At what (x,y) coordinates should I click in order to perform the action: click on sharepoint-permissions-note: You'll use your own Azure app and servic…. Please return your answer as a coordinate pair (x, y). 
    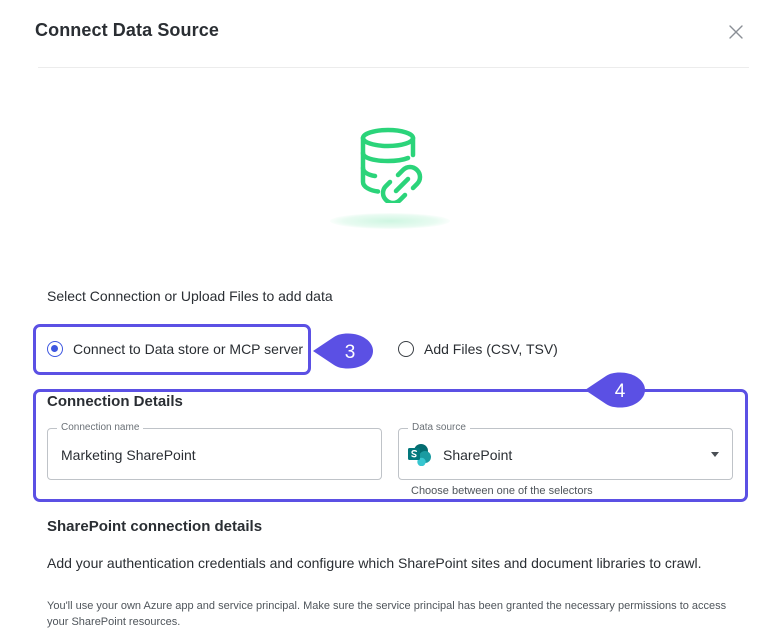
    Looking at the image, I should click on (387, 614).